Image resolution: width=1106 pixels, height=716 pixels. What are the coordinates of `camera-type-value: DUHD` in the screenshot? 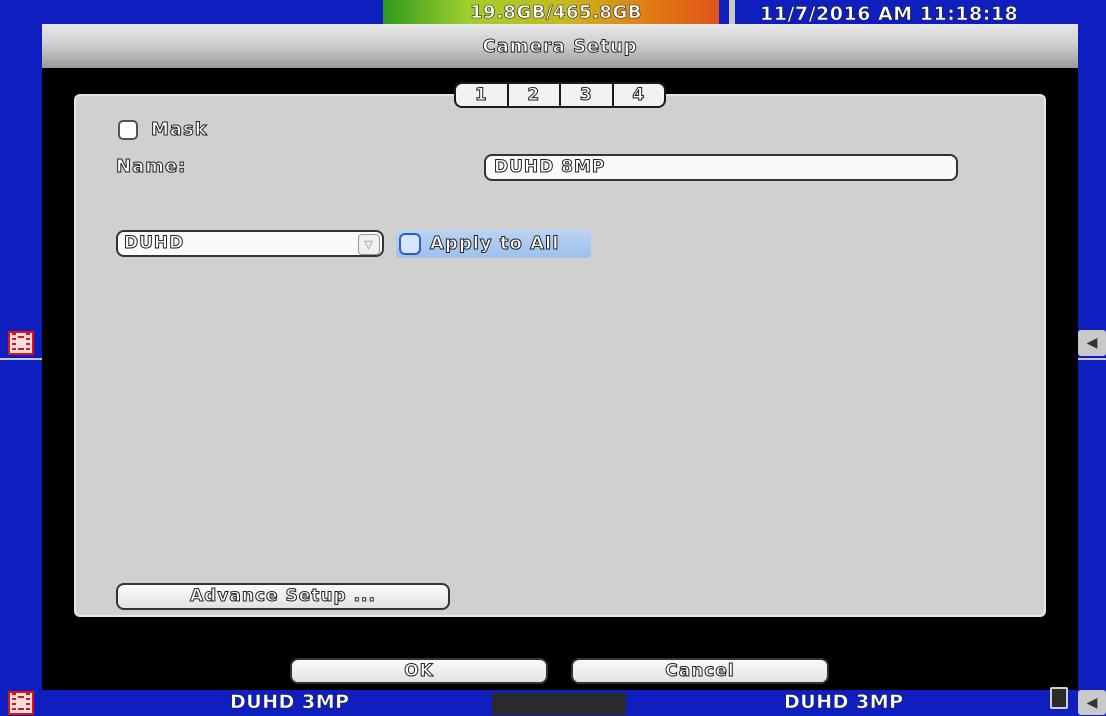 It's located at (154, 243).